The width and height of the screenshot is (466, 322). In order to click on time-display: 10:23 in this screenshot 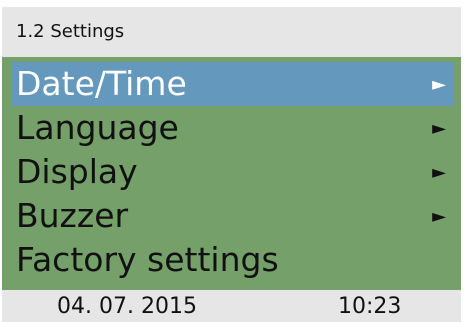, I will do `click(370, 306)`.